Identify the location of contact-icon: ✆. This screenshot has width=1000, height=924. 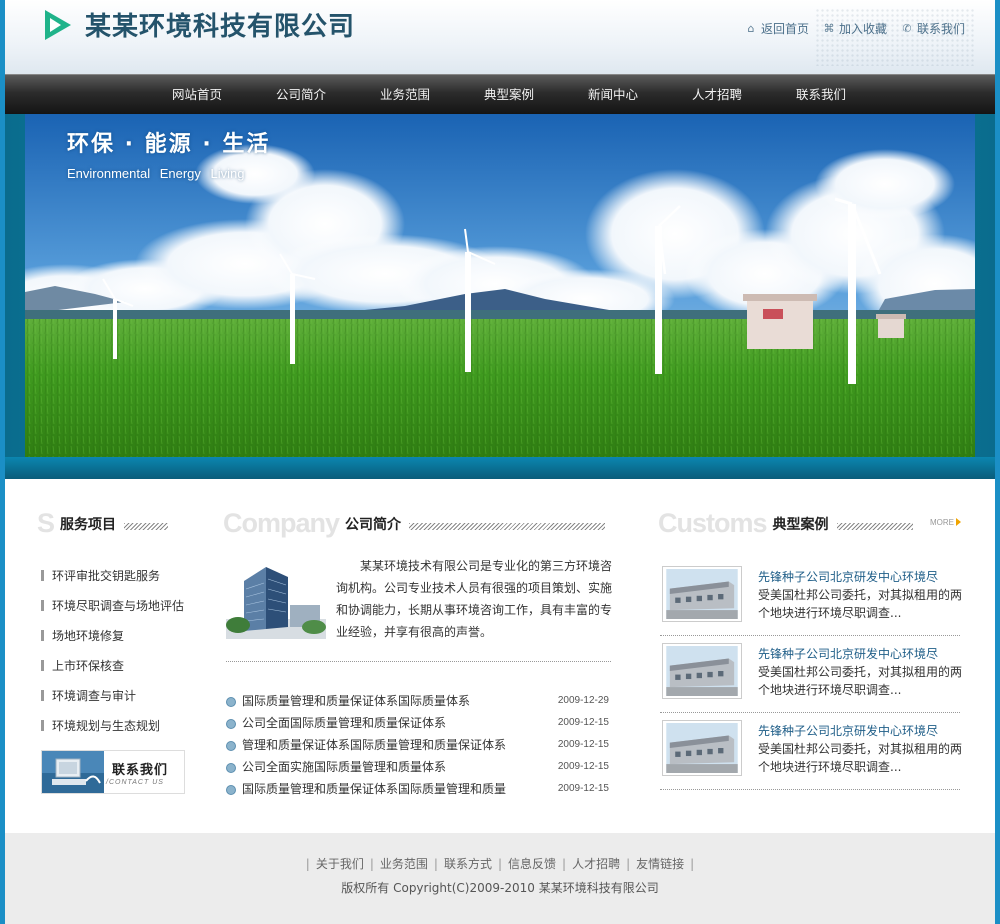
(907, 28).